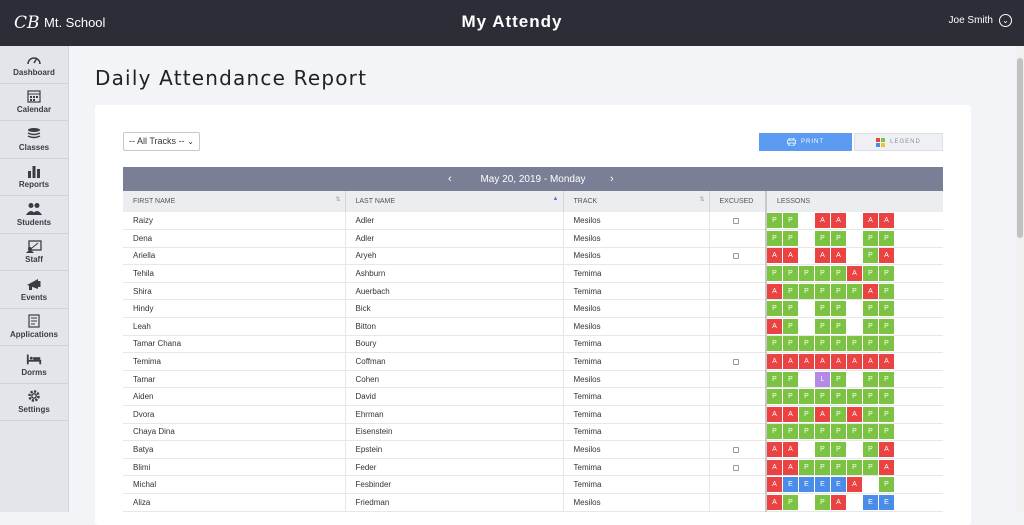 The image size is (1024, 525). Describe the element at coordinates (450, 179) in the screenshot. I see `previous-day-button: ‹` at that location.